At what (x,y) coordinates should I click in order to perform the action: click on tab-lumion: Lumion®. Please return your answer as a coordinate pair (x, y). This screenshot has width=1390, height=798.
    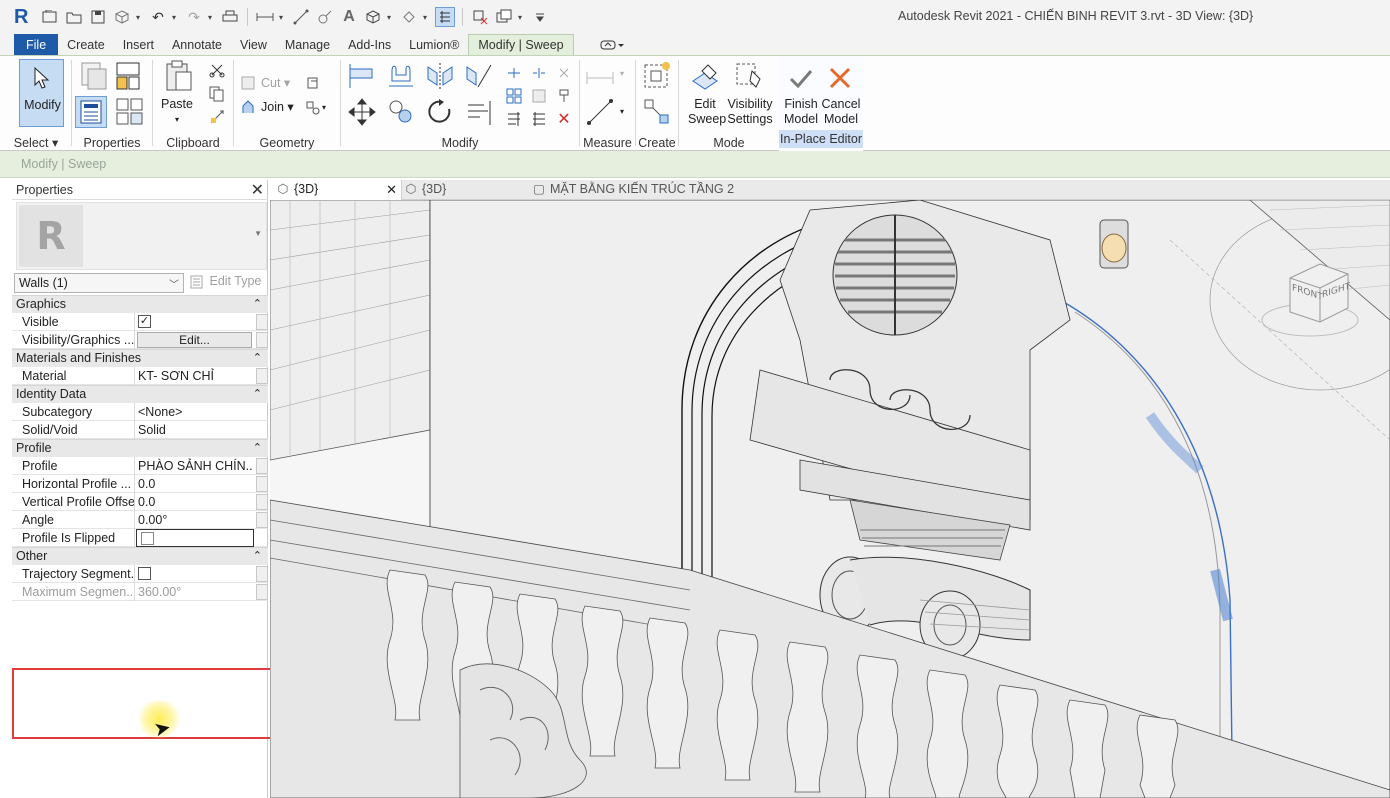
    Looking at the image, I should click on (434, 44).